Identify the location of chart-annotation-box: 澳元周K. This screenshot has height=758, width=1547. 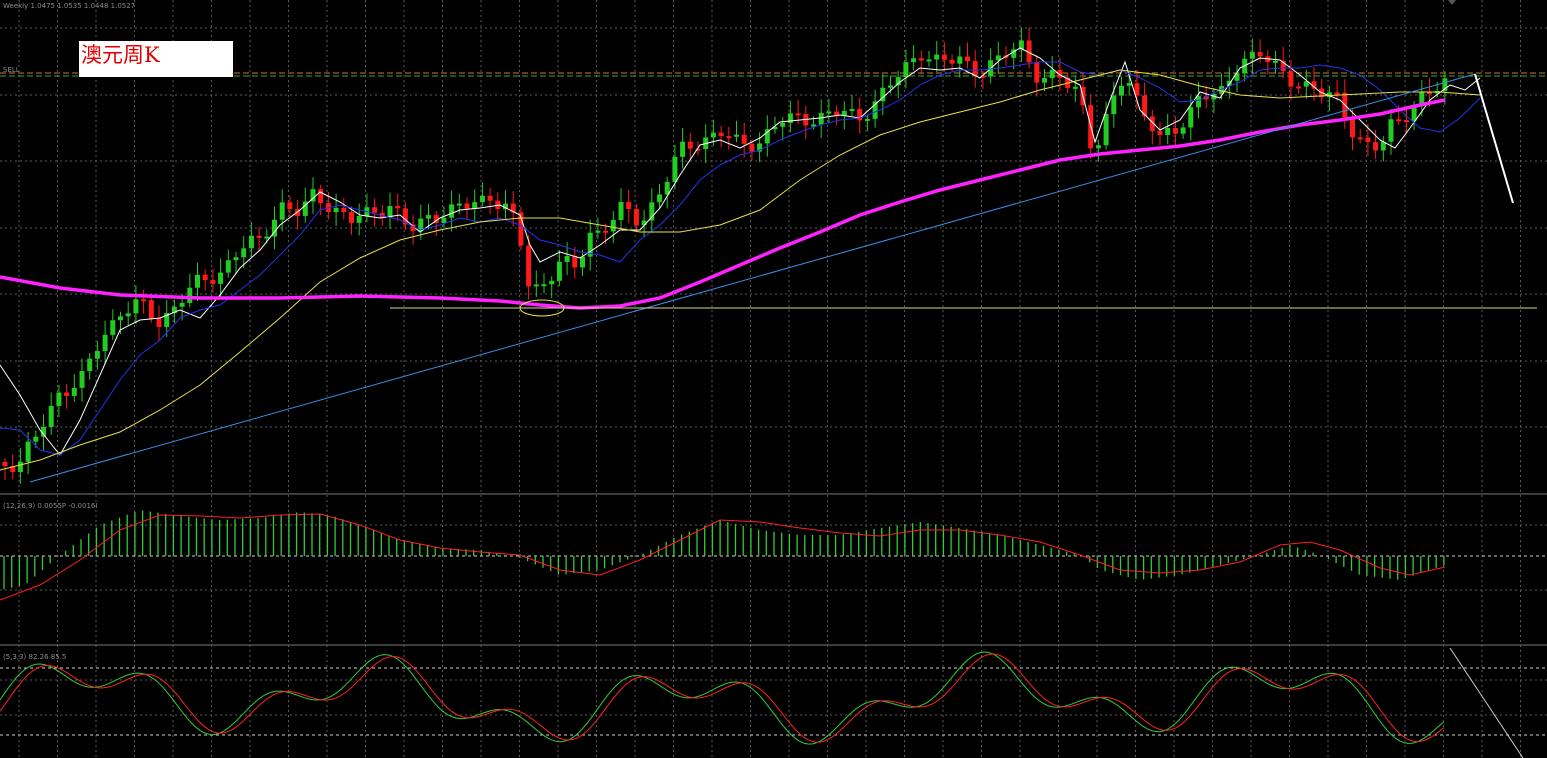
(156, 59).